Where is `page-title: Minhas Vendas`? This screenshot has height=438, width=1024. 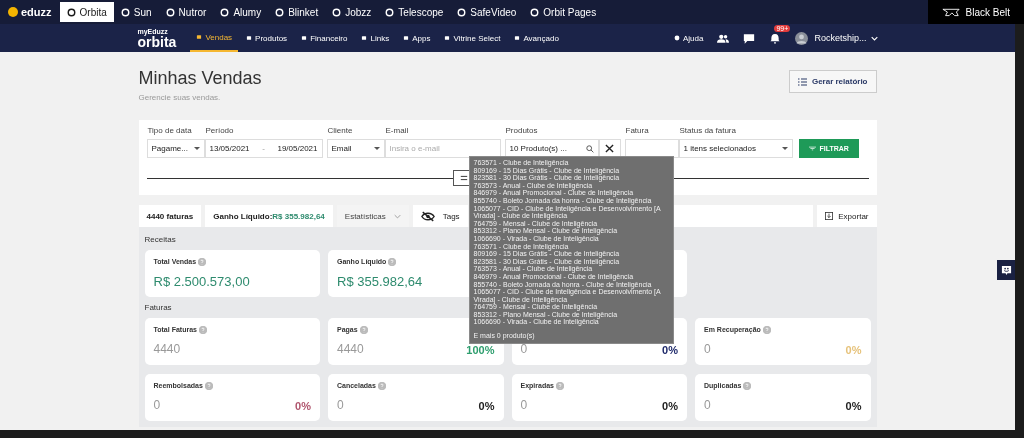 page-title: Minhas Vendas is located at coordinates (200, 78).